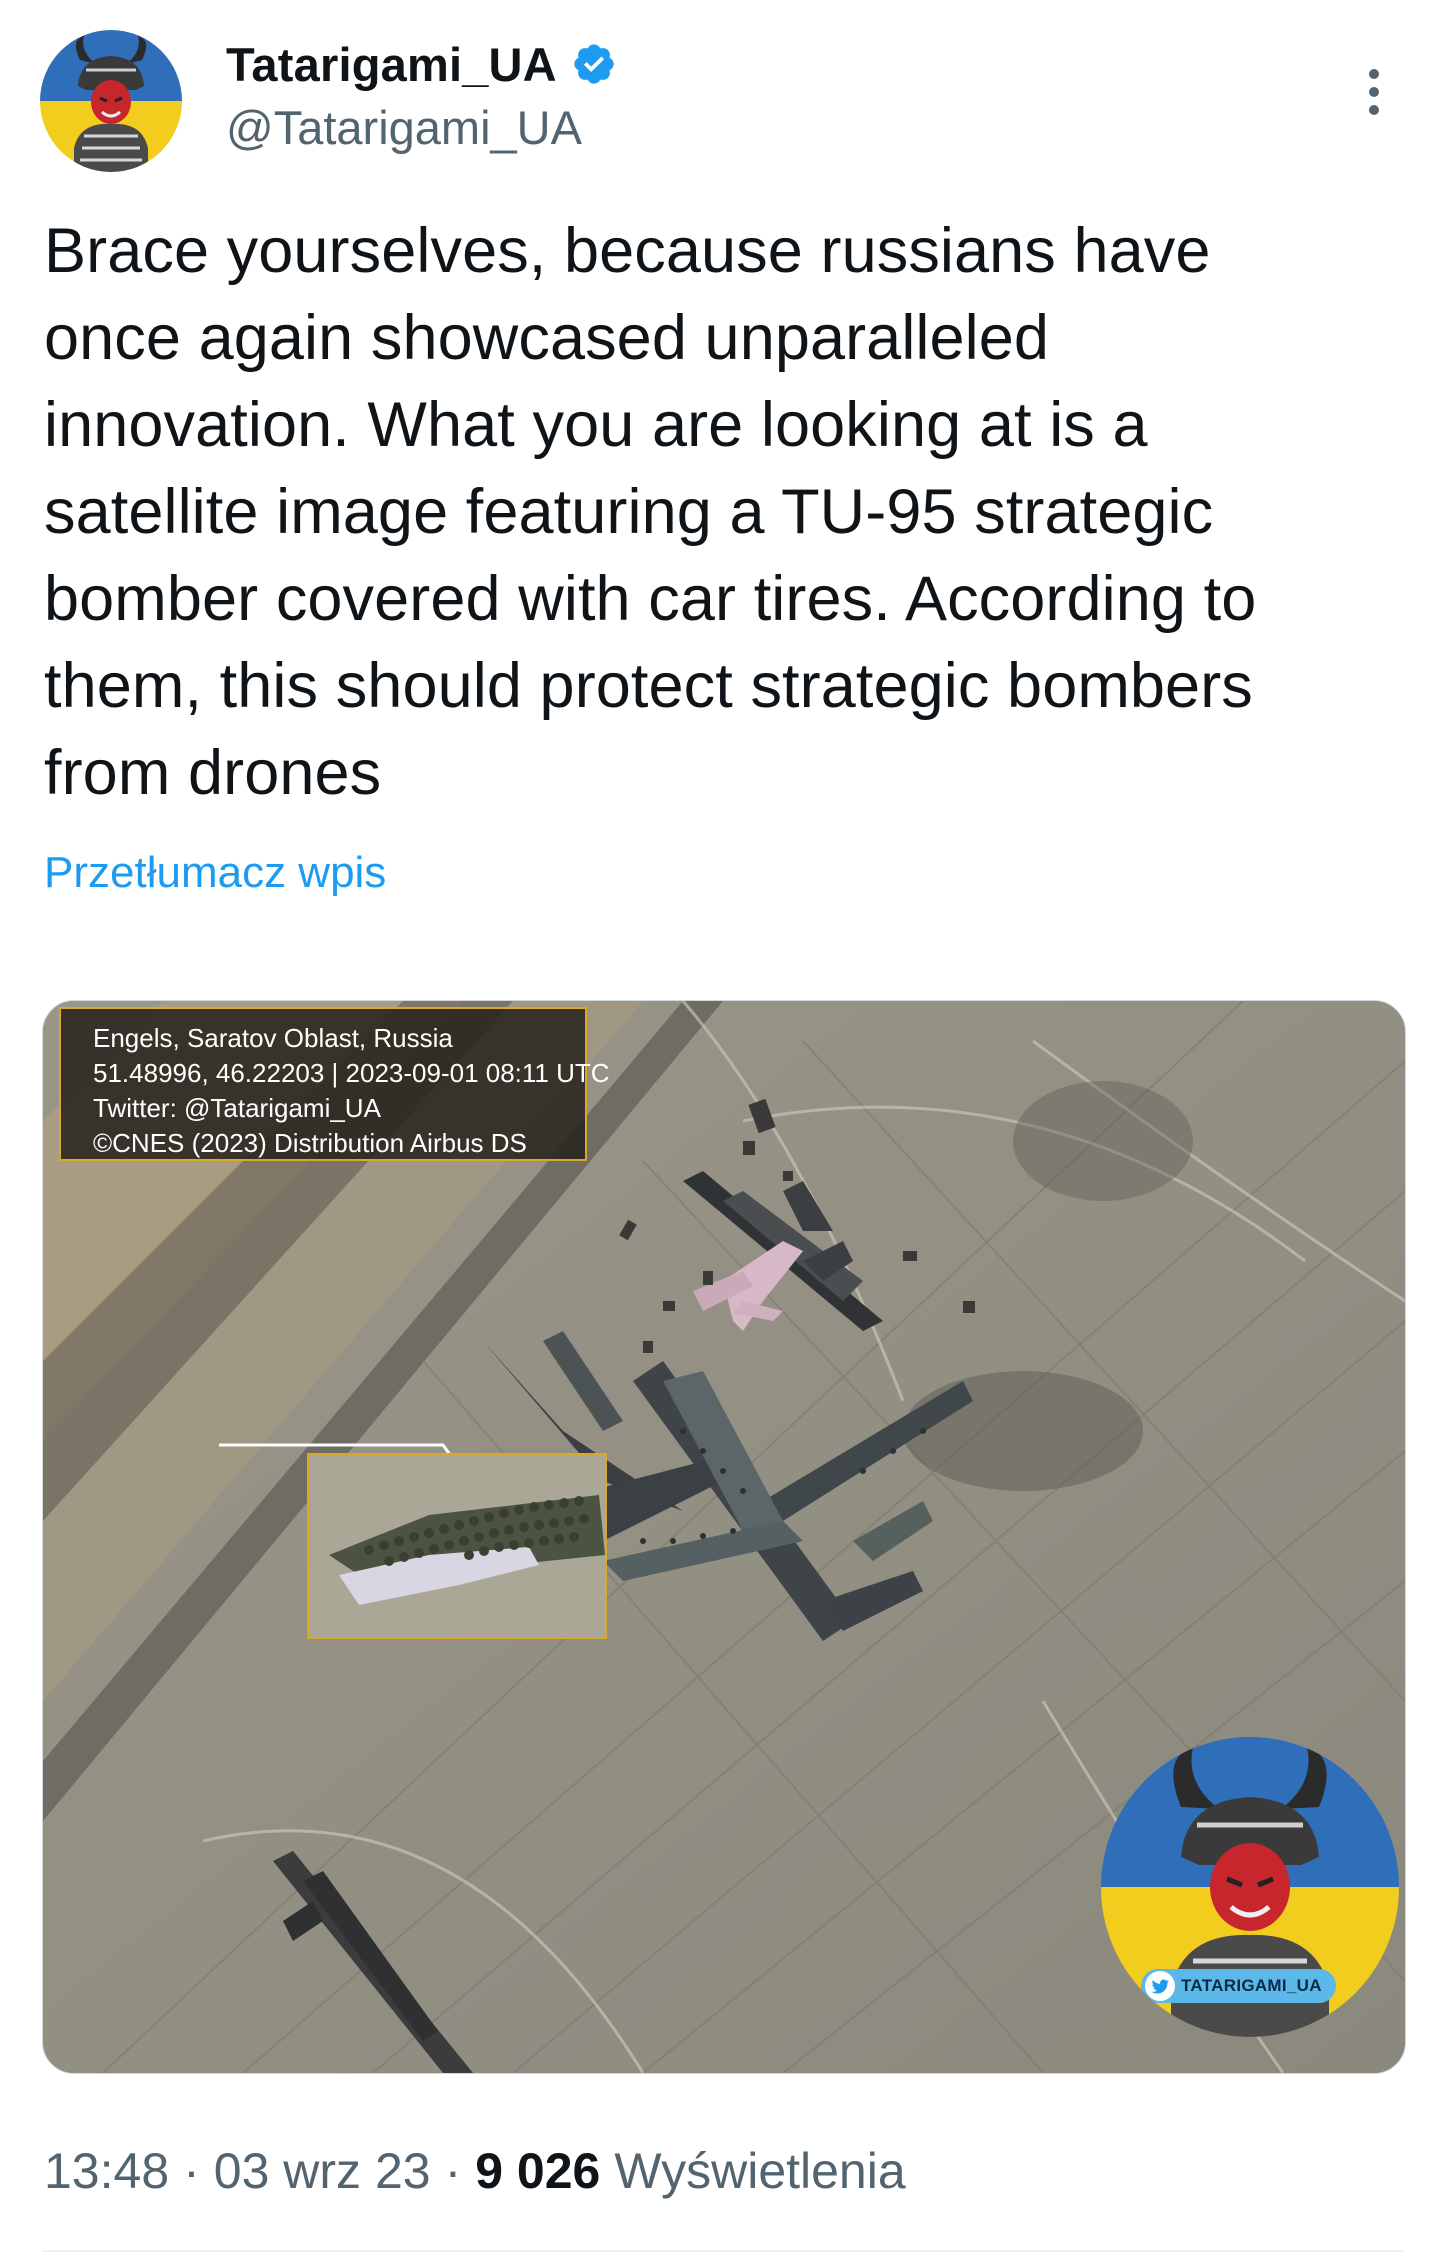 This screenshot has width=1440, height=2259. I want to click on author-handle: @Tatarigami_UA, so click(404, 127).